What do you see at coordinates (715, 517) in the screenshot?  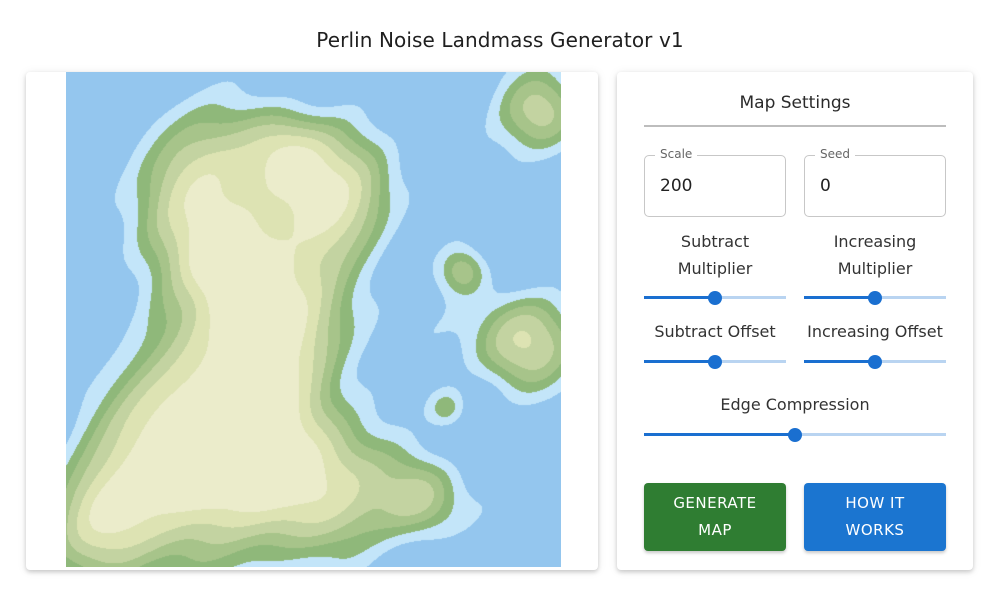 I see `generate-map-button: GENERATE MAP` at bounding box center [715, 517].